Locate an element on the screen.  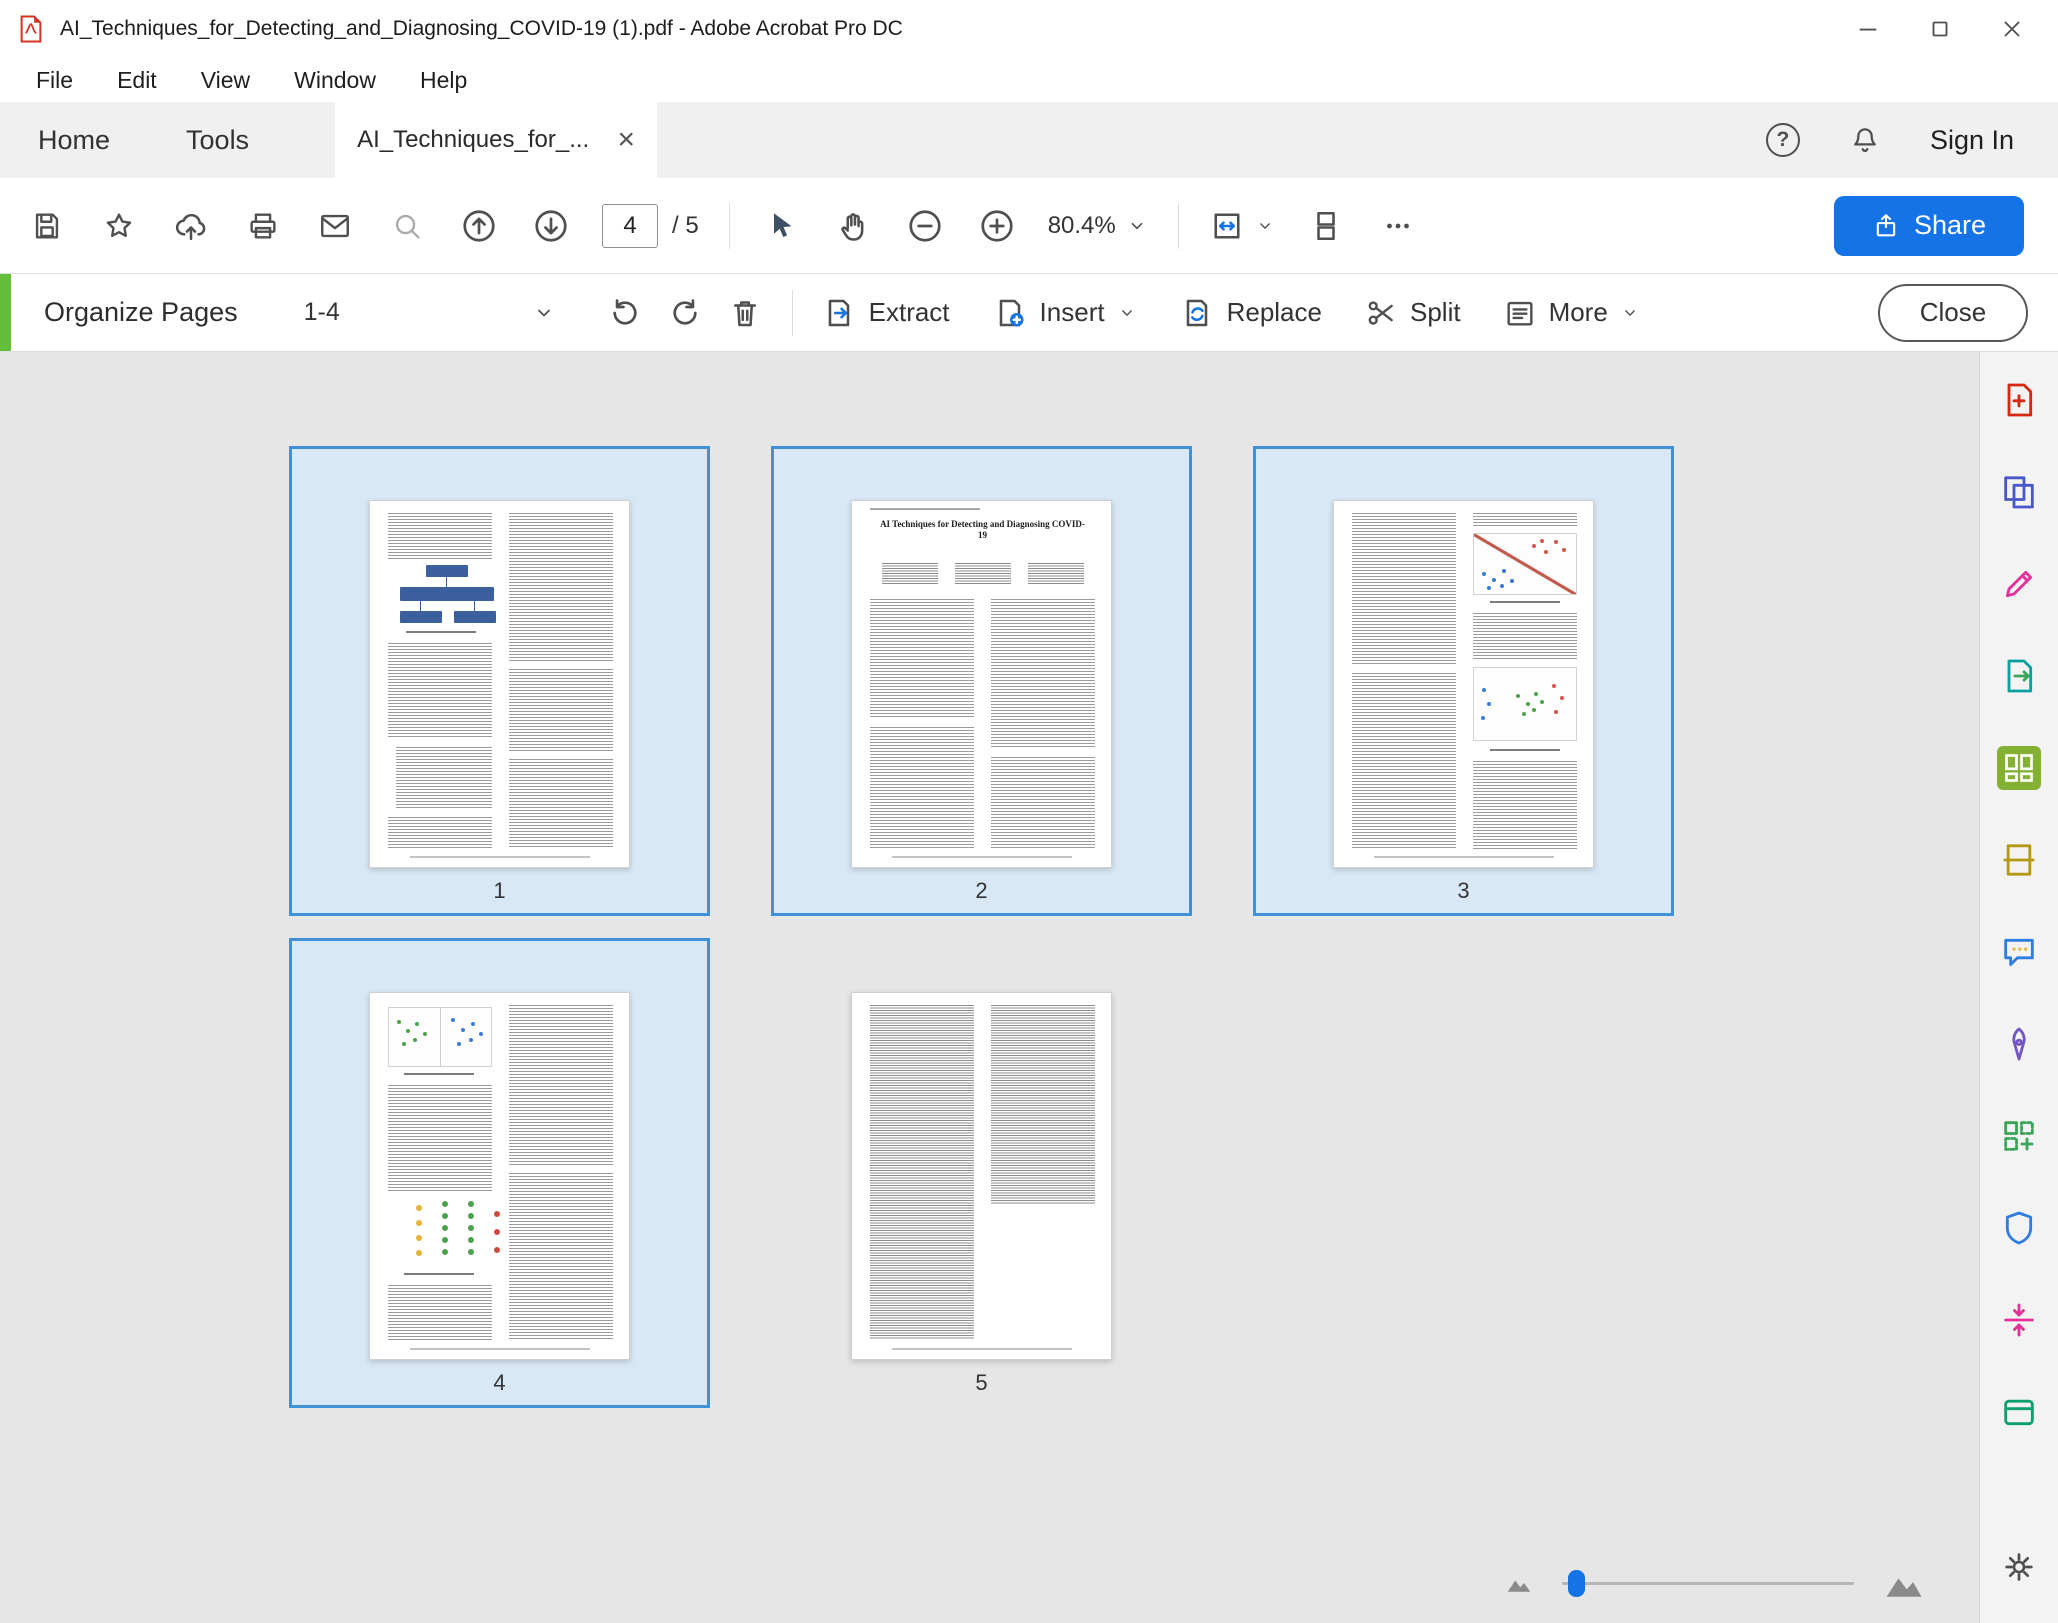
star-favorite-icon is located at coordinates (119, 226).